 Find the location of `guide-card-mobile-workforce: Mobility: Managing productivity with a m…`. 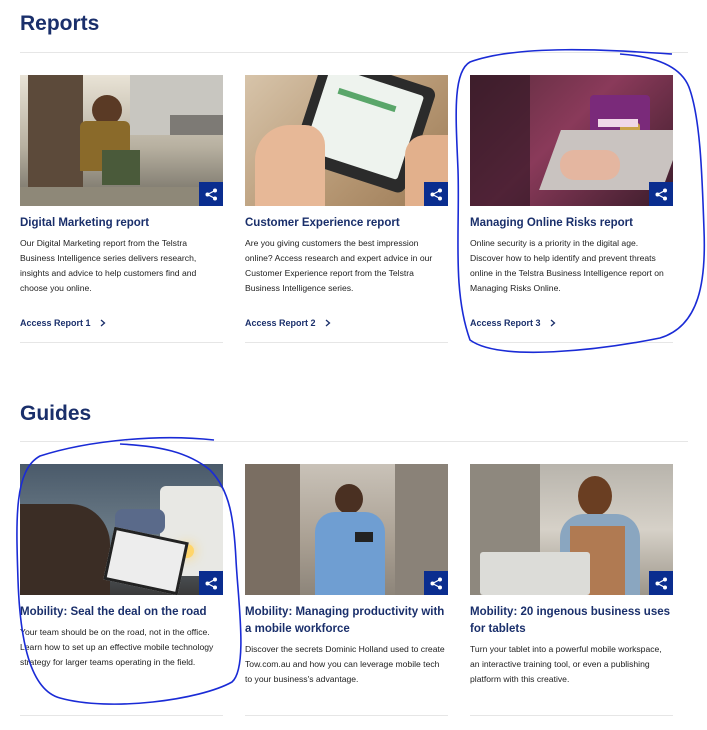

guide-card-mobile-workforce: Mobility: Managing productivity with a m… is located at coordinates (346, 594).